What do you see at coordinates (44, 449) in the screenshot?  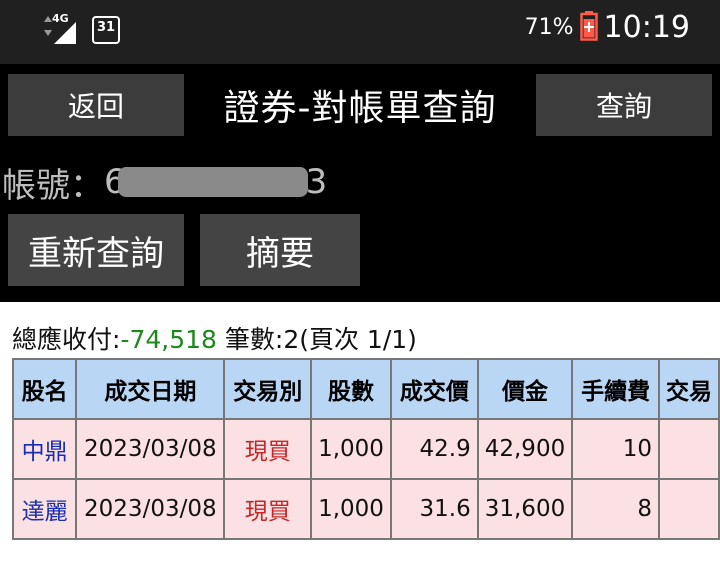 I see `cell-stock-name: 中鼎` at bounding box center [44, 449].